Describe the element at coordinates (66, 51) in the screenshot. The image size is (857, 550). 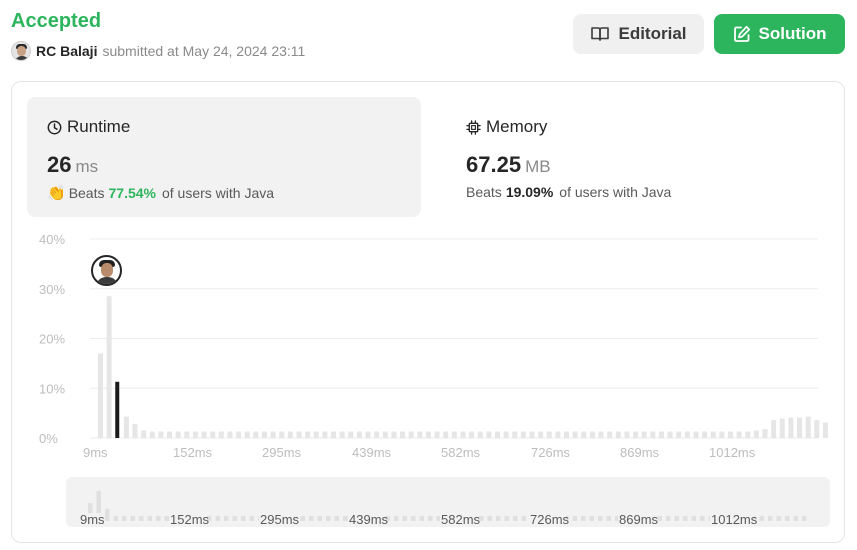
I see `submitter-name: RC Balaji` at that location.